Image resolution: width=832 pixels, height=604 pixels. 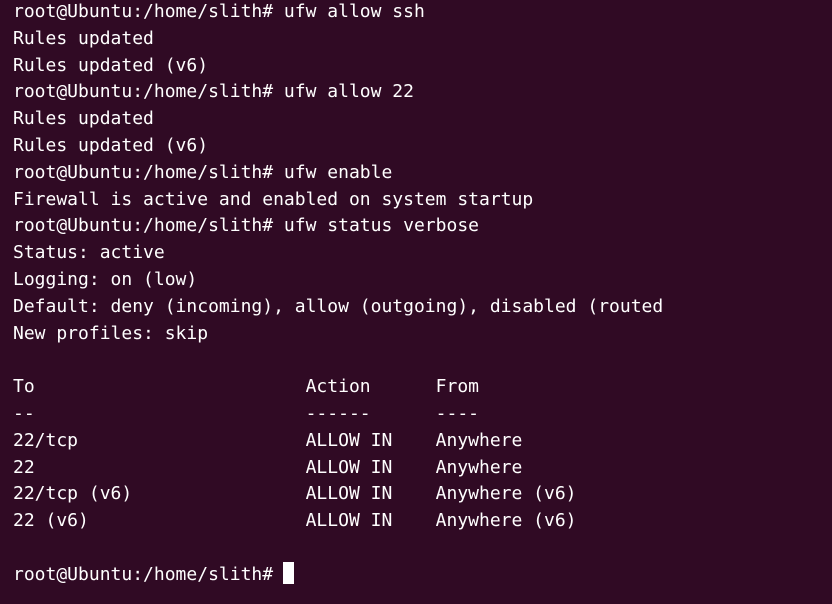 I want to click on terminal-line: root@Ubuntu:/home/slith# ufw enable, so click(x=203, y=172).